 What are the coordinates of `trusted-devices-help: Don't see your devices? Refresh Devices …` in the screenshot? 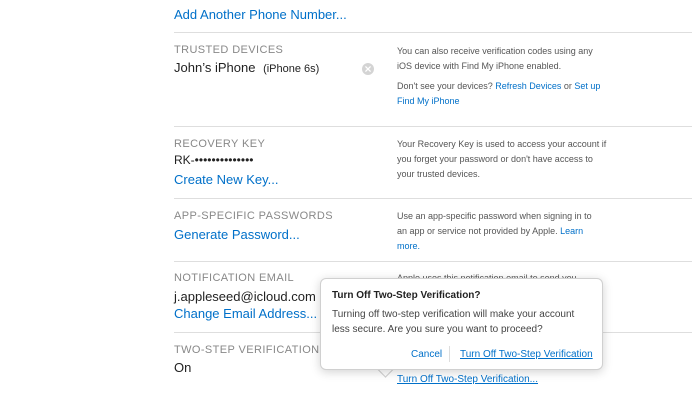 It's located at (502, 94).